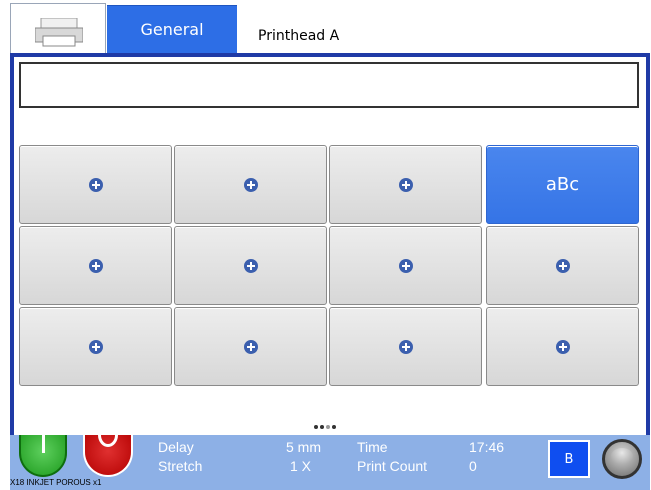  I want to click on text-field-label: aBc, so click(562, 184).